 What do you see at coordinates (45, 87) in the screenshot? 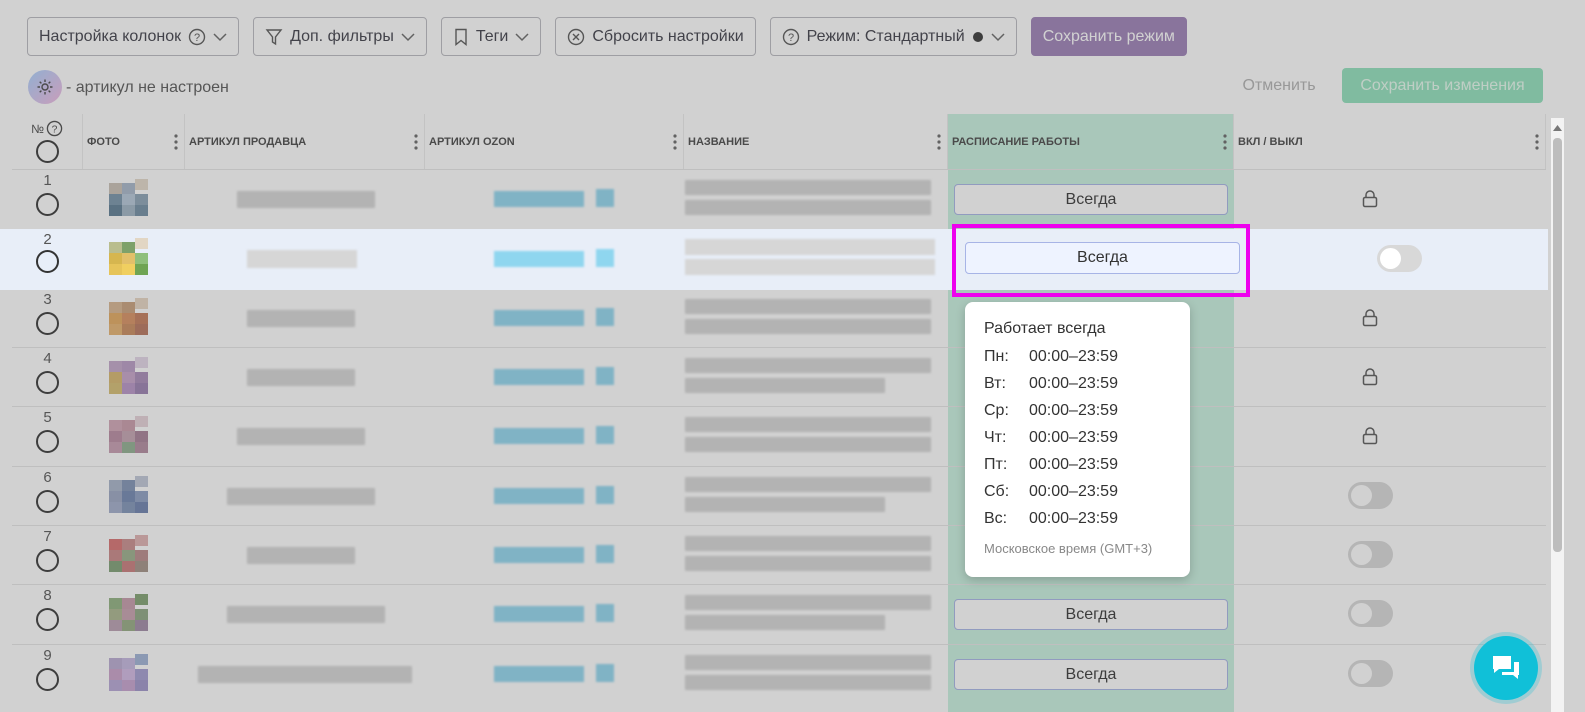
I see `article-settings-button` at bounding box center [45, 87].